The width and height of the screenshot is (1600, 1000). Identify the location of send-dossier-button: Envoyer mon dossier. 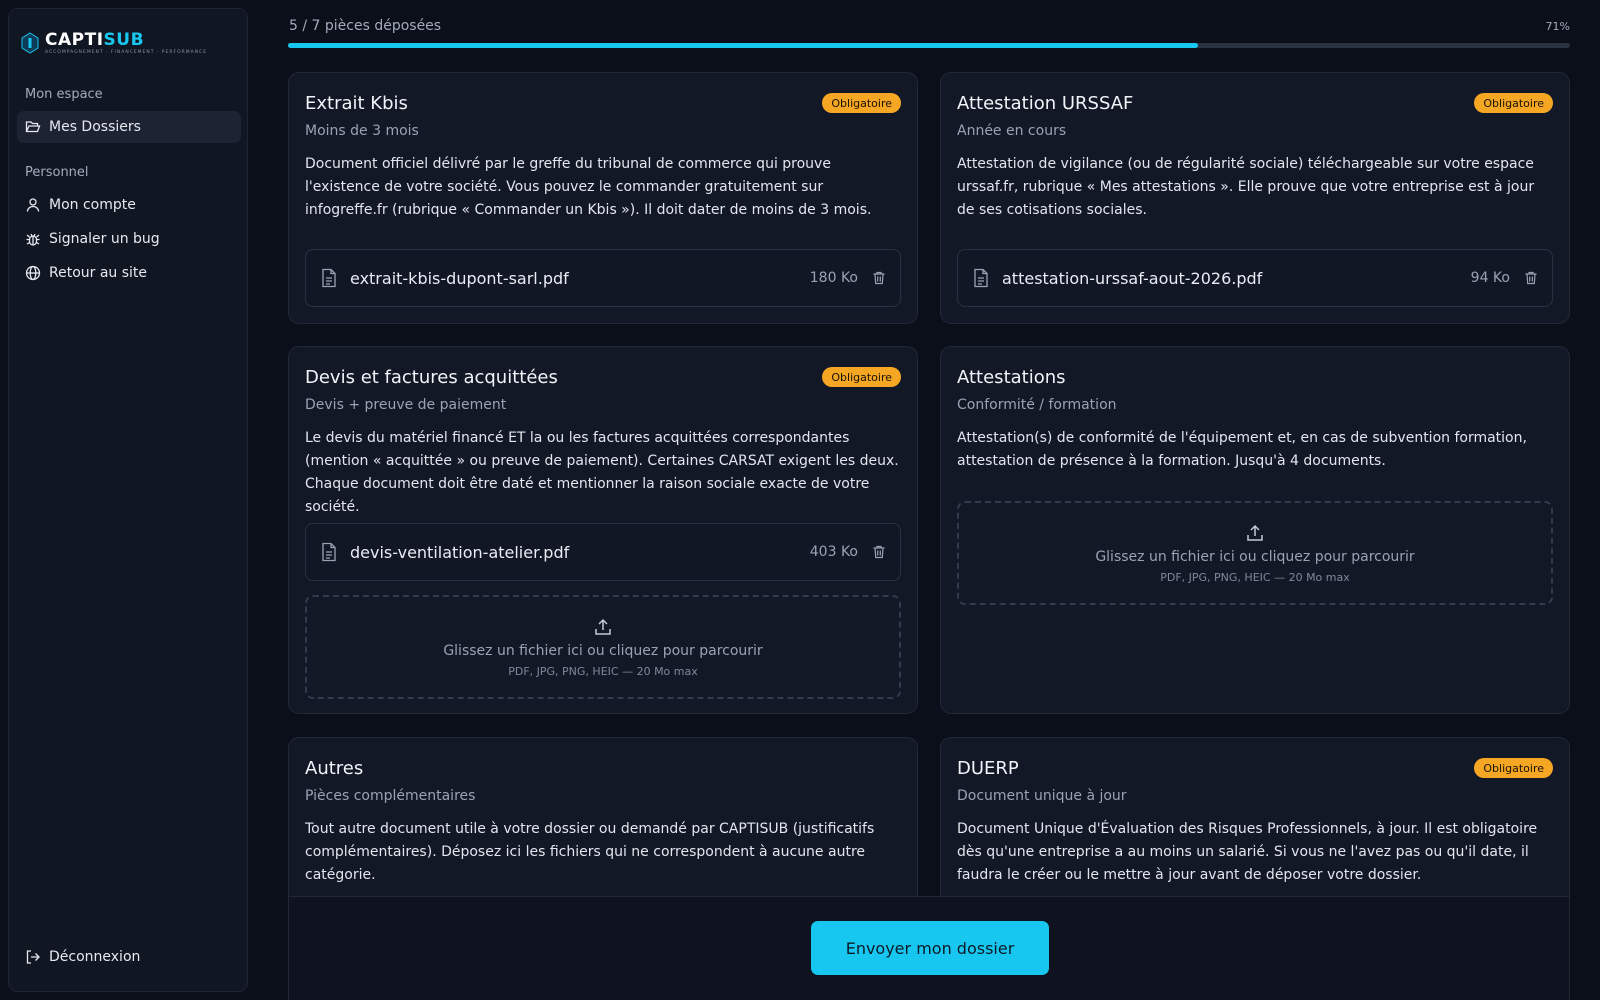
(930, 948).